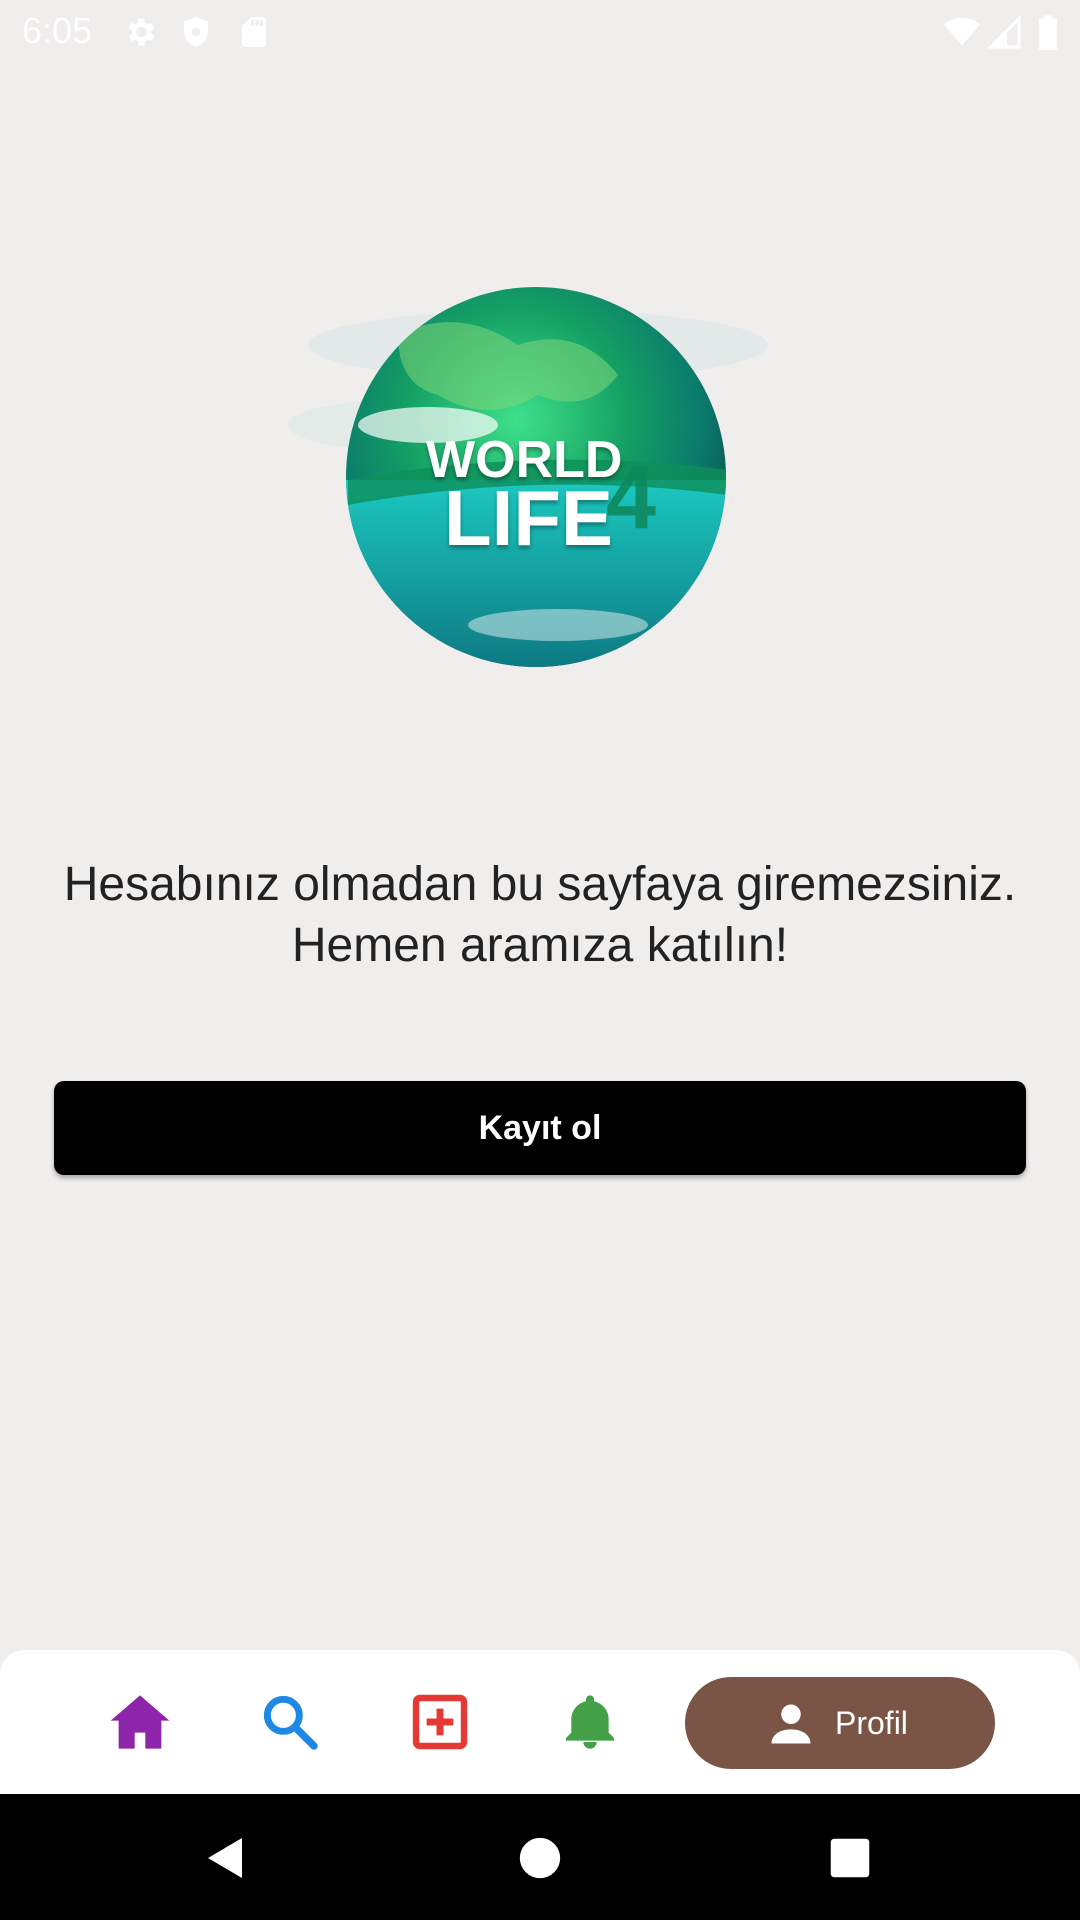  I want to click on home-icon, so click(140, 1722).